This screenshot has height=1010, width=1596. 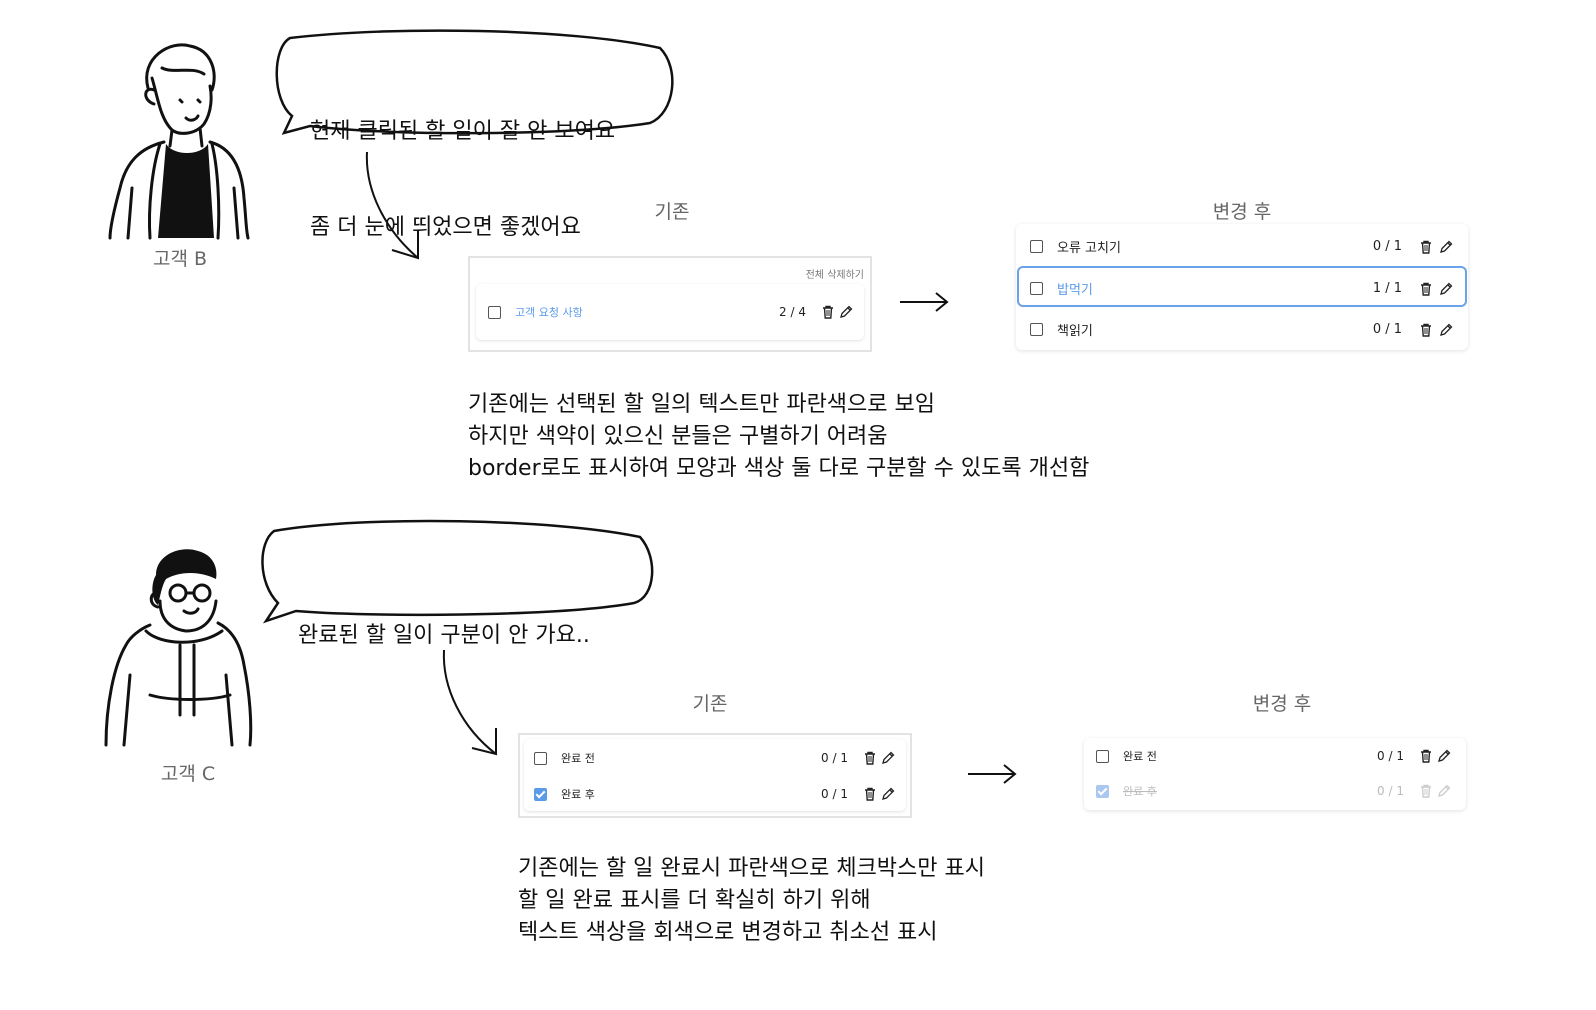 I want to click on todo-label-strikethrough: 완료 후, so click(x=1140, y=791).